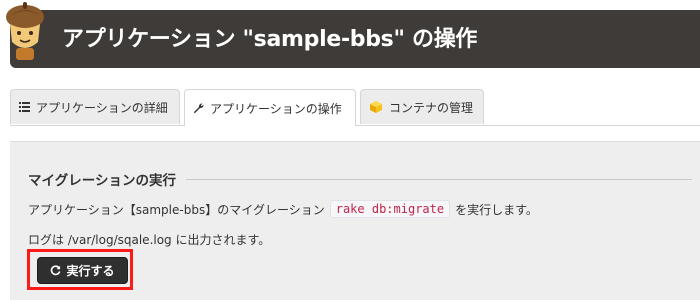  What do you see at coordinates (102, 107) in the screenshot?
I see `tab-label: アプリケーションの詳細` at bounding box center [102, 107].